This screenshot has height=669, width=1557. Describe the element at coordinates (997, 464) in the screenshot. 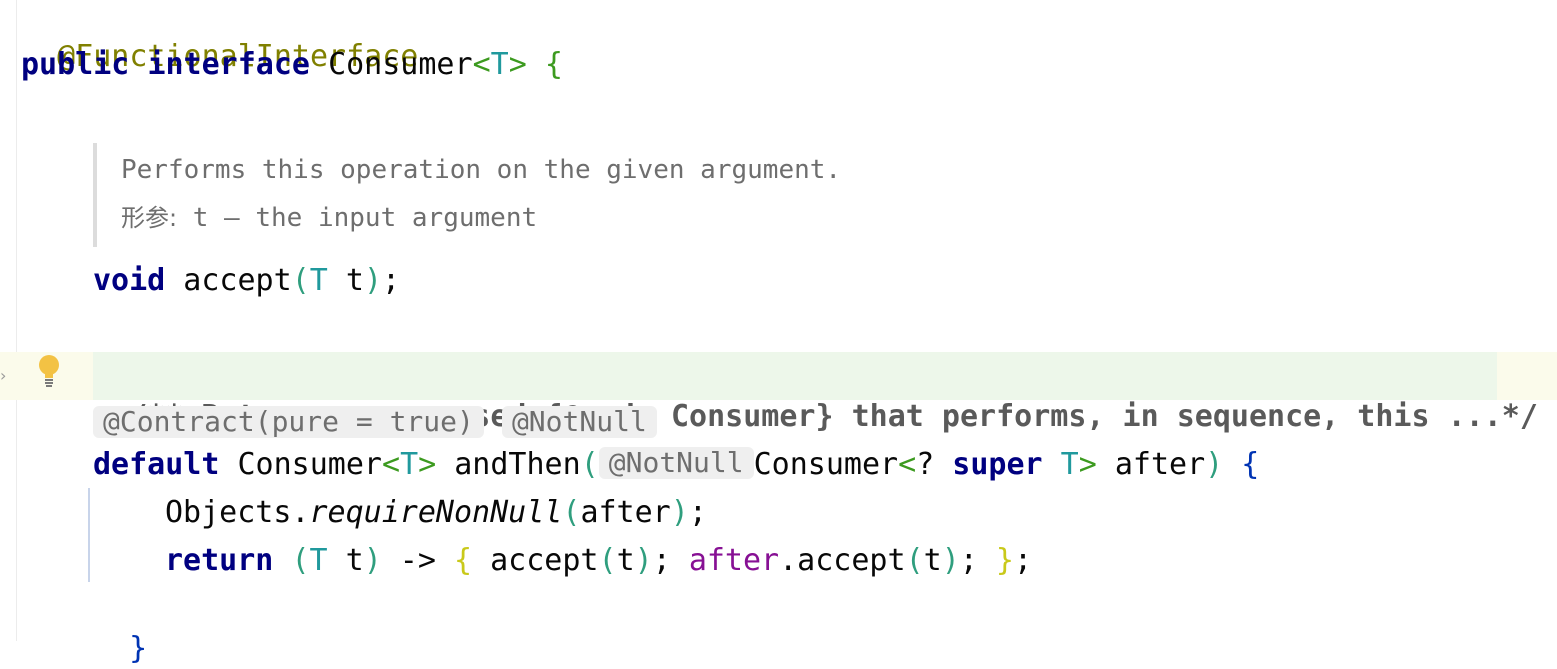

I see `keyword-super: super` at that location.